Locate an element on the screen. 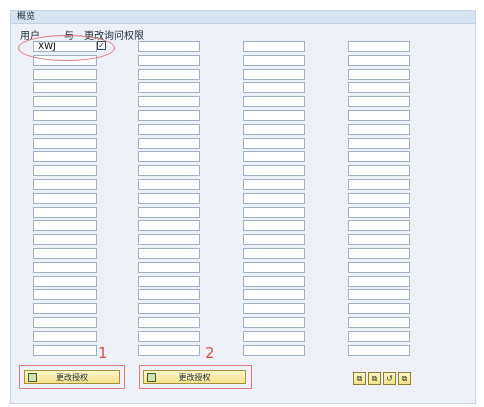 The height and width of the screenshot is (407, 484). user-field-col1-row7 is located at coordinates (65, 129).